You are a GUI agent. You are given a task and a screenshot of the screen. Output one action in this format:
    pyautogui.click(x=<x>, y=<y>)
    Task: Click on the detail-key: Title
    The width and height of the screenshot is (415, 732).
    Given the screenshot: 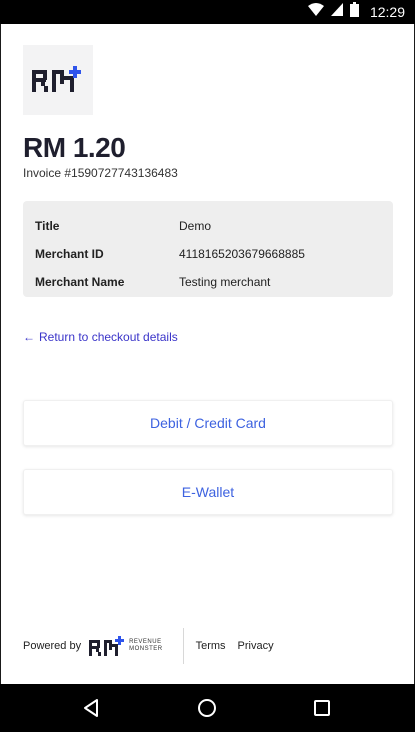 What is the action you would take?
    pyautogui.click(x=47, y=226)
    